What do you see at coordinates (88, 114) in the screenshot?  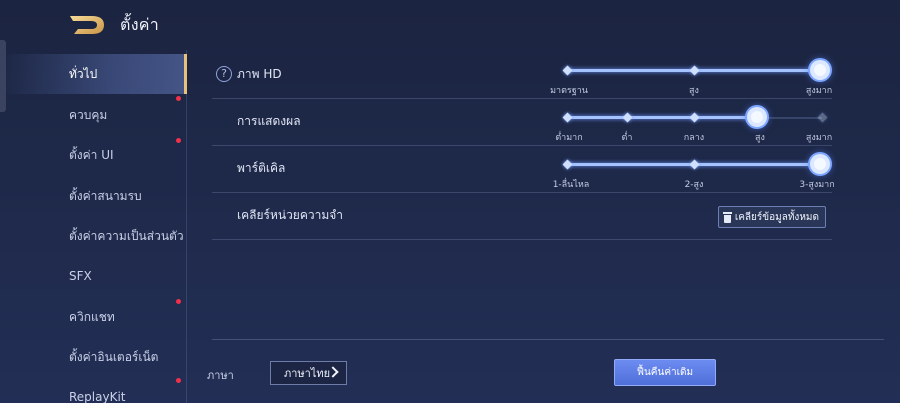 I see `sidebar-item-label: ควบคุม` at bounding box center [88, 114].